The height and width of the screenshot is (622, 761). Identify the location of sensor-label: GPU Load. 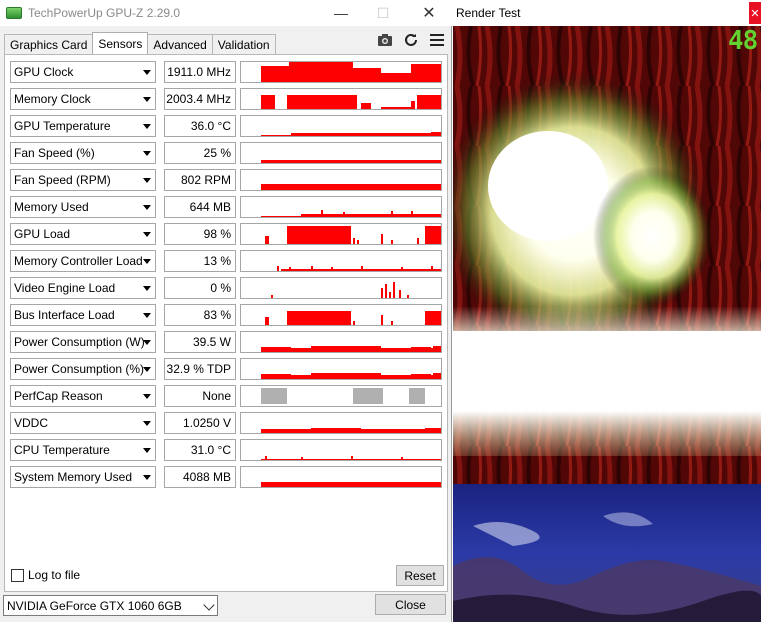
(42, 234).